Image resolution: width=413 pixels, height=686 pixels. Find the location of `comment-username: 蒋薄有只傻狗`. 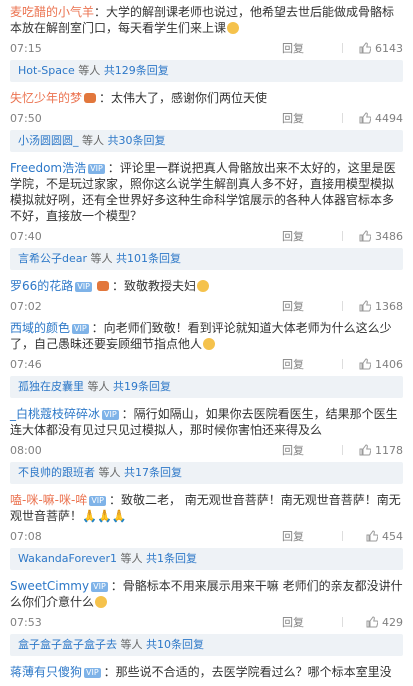

comment-username: 蒋薄有只傻狗 is located at coordinates (46, 672).